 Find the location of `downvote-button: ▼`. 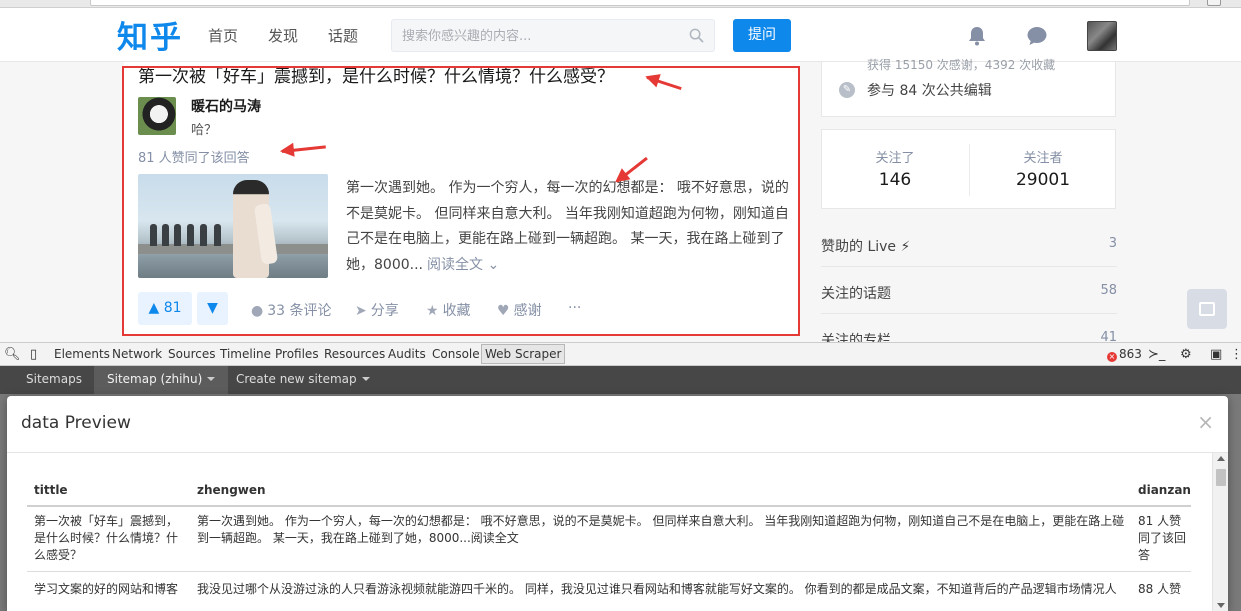

downvote-button: ▼ is located at coordinates (212, 308).